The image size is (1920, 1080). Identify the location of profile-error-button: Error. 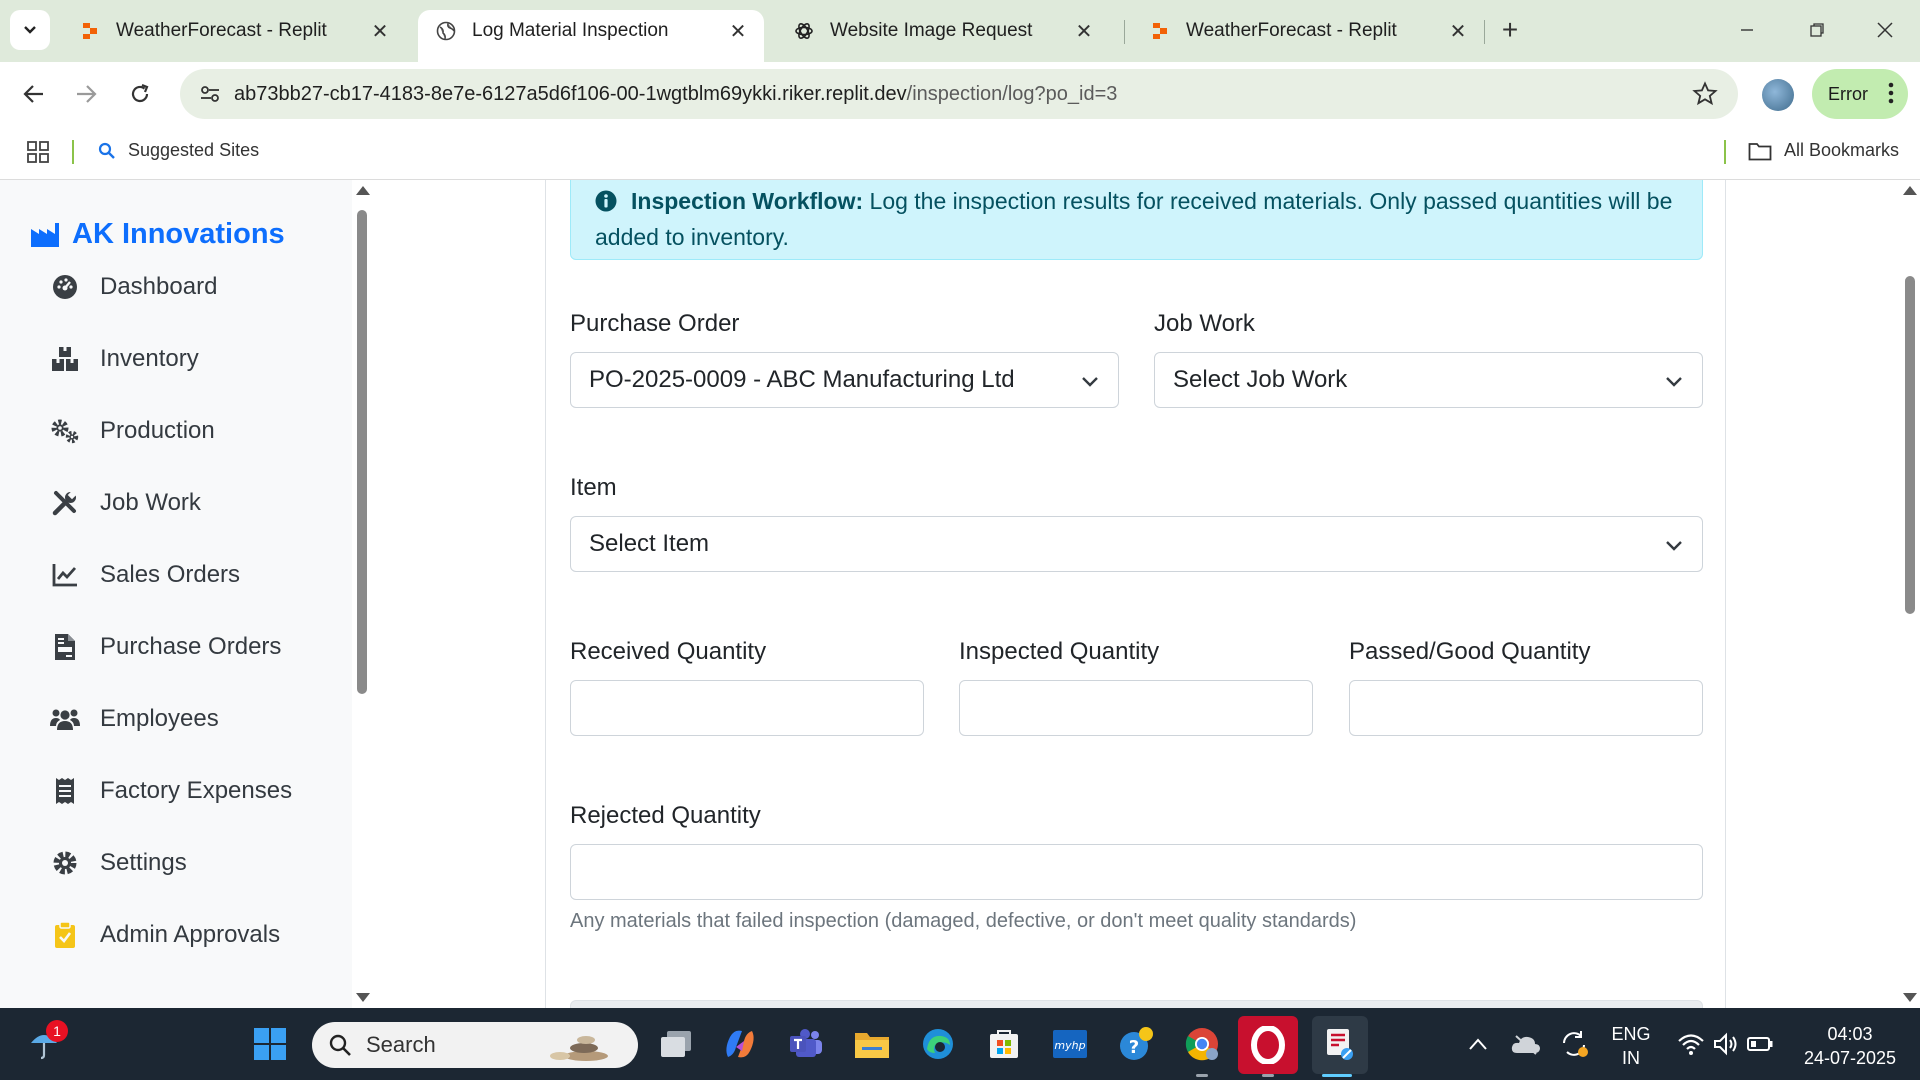
(1860, 94).